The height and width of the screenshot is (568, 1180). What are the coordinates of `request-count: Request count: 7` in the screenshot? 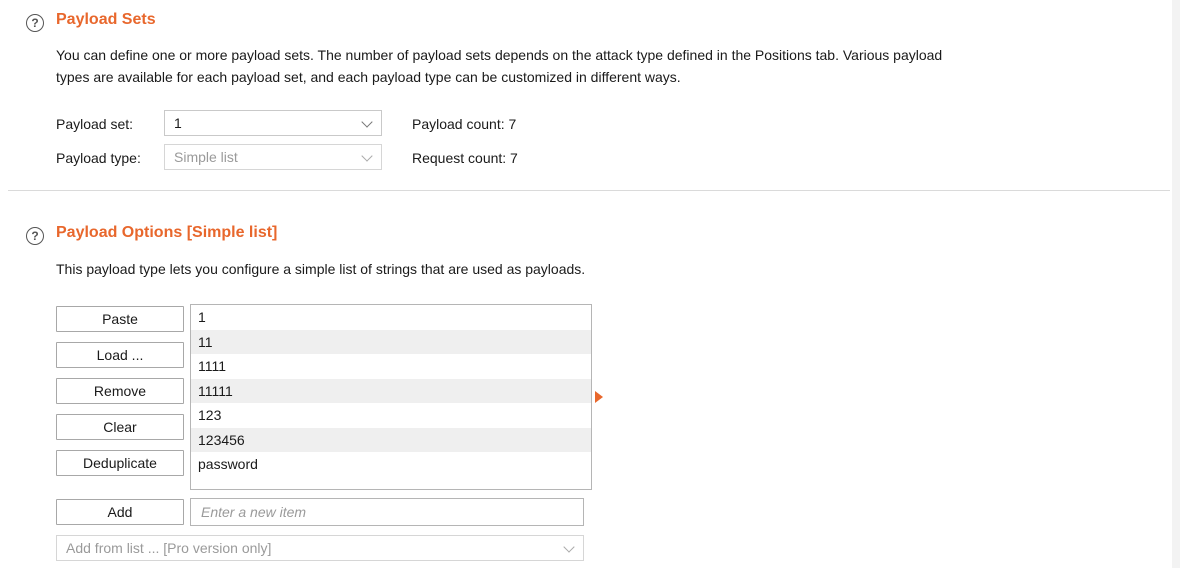 It's located at (465, 158).